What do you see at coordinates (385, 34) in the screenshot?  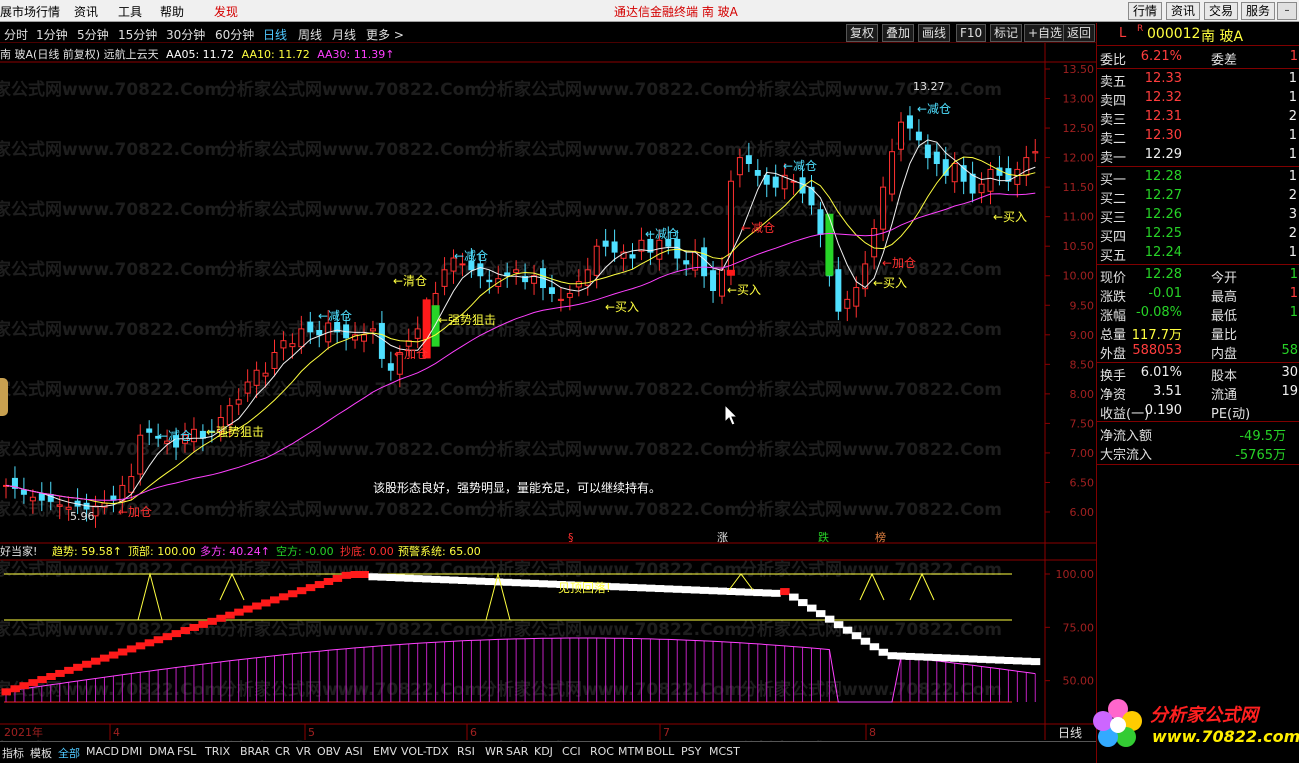 I see `period-more: 更多 >` at bounding box center [385, 34].